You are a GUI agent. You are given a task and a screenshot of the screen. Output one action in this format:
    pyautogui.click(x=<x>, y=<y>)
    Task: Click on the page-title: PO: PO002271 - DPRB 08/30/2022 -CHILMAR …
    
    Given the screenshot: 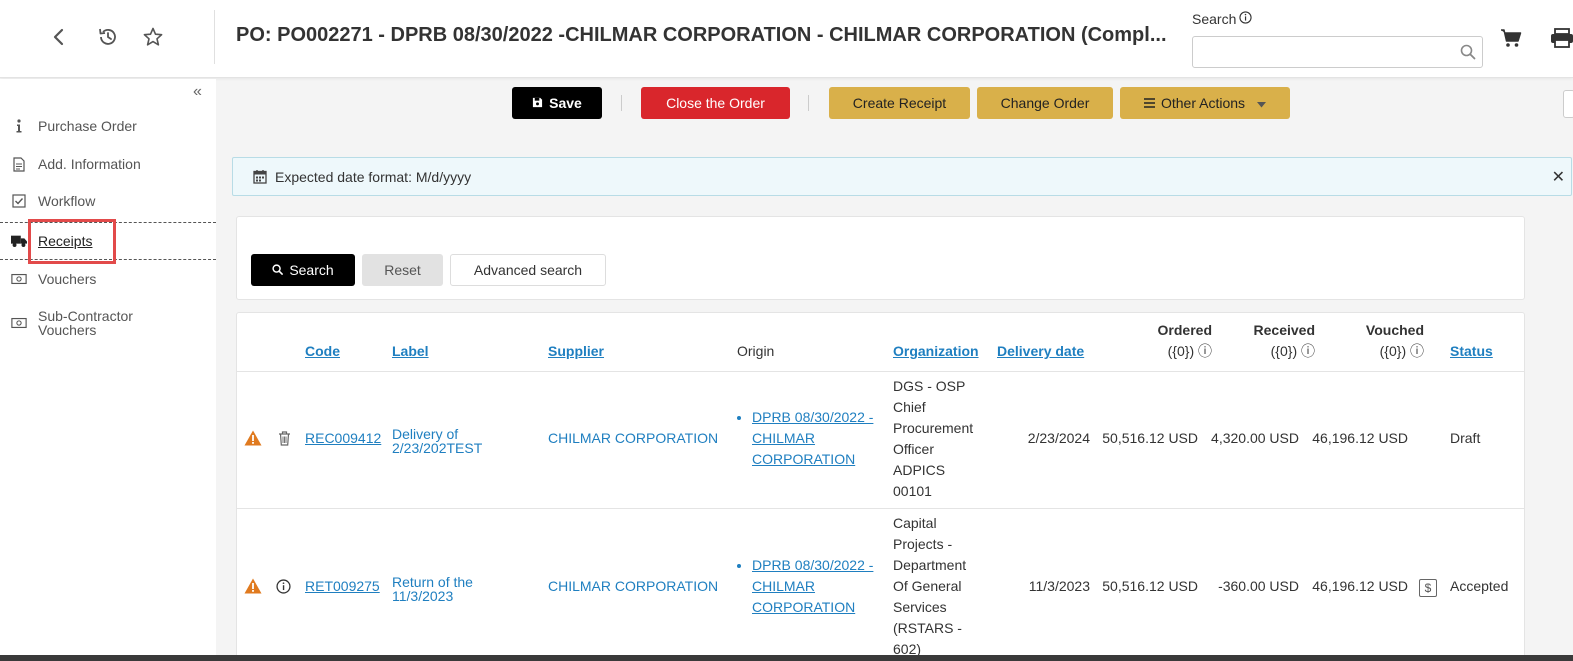 What is the action you would take?
    pyautogui.click(x=701, y=35)
    